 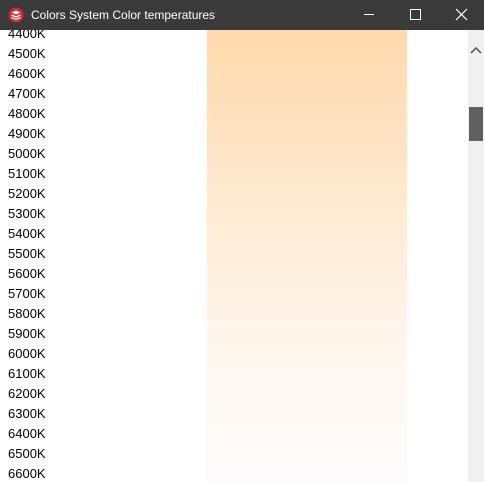 I want to click on temperature-row: 5500K, so click(x=234, y=254).